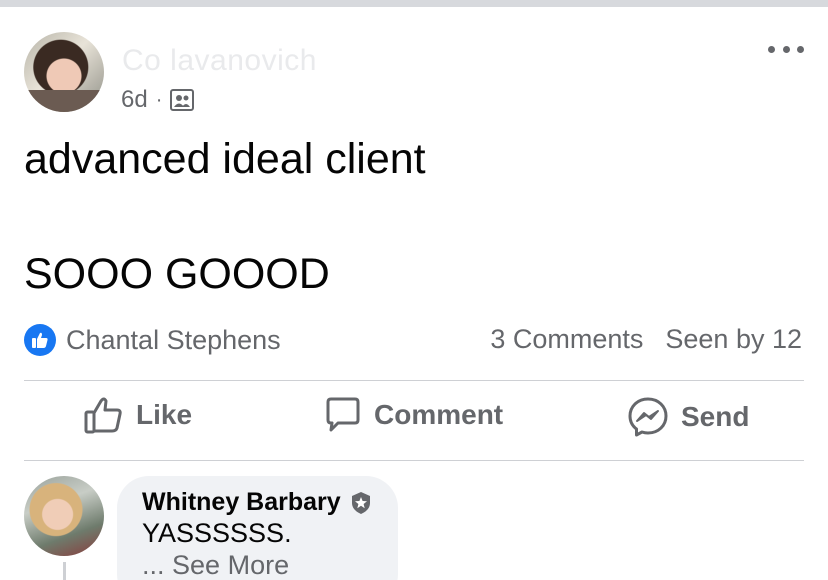  I want to click on divider-bottom, so click(414, 460).